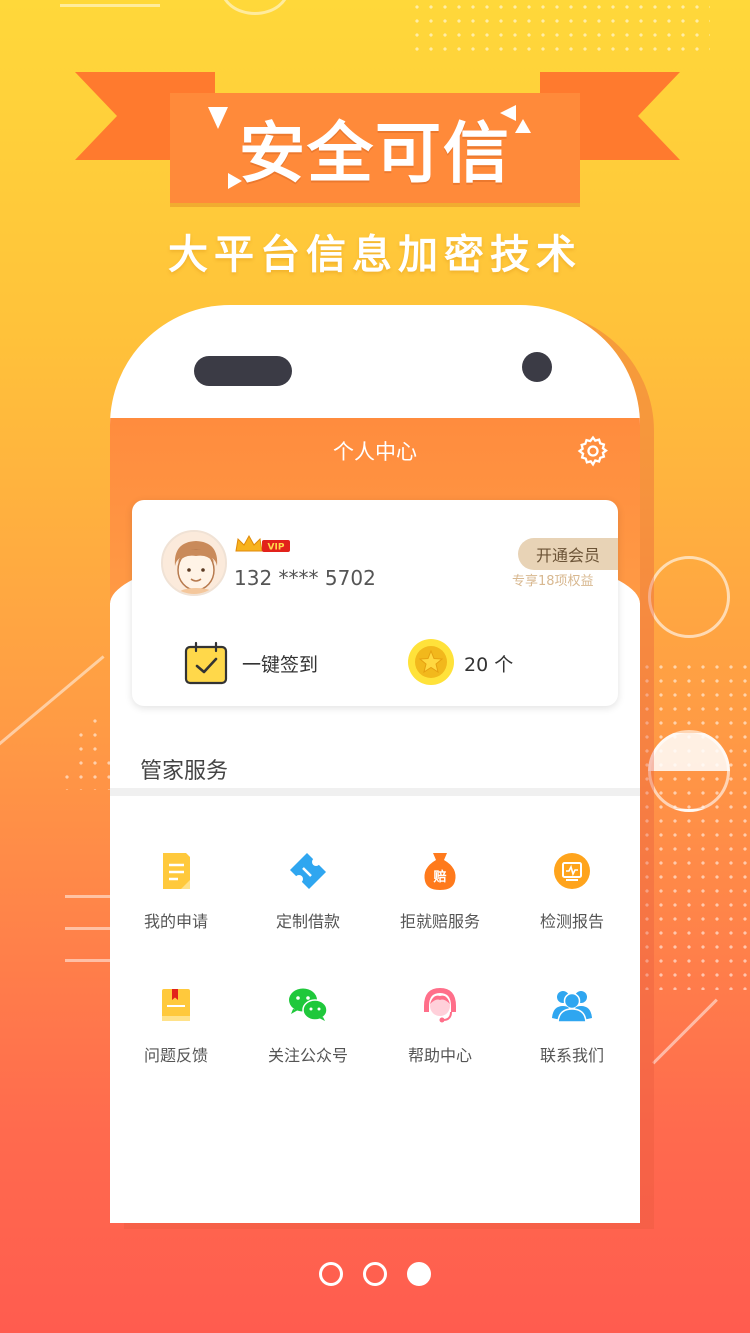 Image resolution: width=750 pixels, height=1333 pixels. What do you see at coordinates (262, 543) in the screenshot?
I see `vip-crown-icon: VIP` at bounding box center [262, 543].